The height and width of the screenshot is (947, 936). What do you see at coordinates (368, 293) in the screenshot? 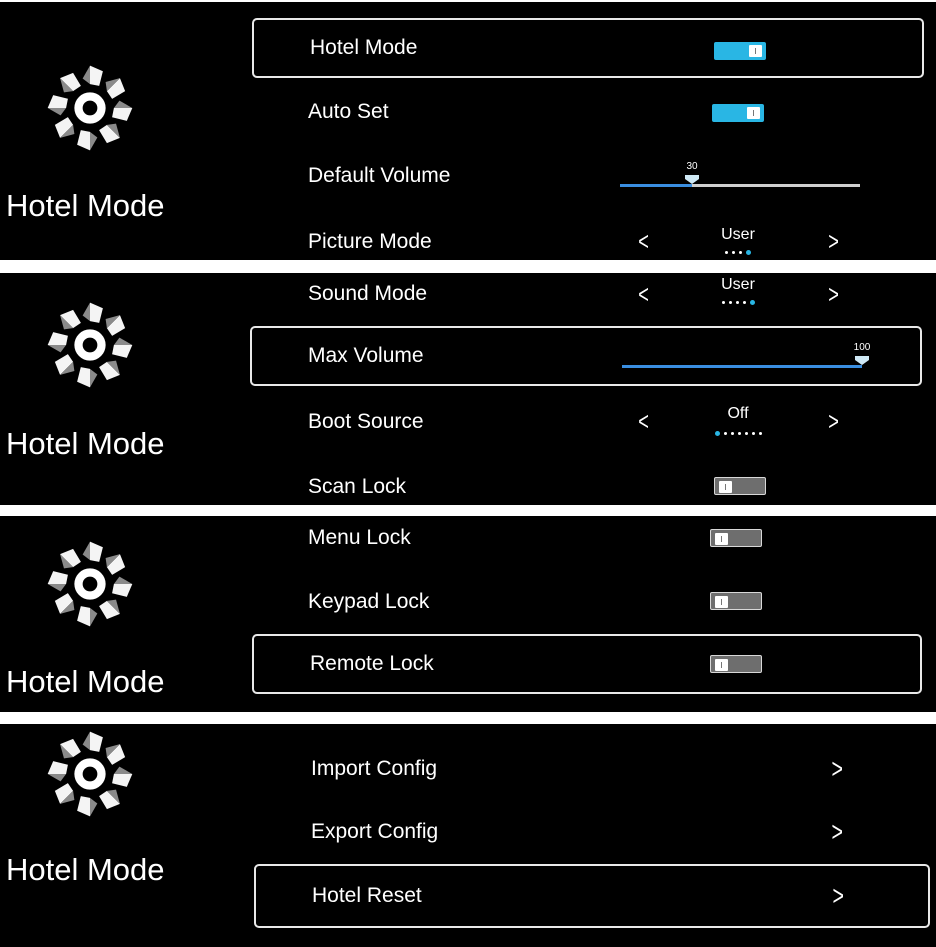
I see `sound-mode-label: Sound Mode` at bounding box center [368, 293].